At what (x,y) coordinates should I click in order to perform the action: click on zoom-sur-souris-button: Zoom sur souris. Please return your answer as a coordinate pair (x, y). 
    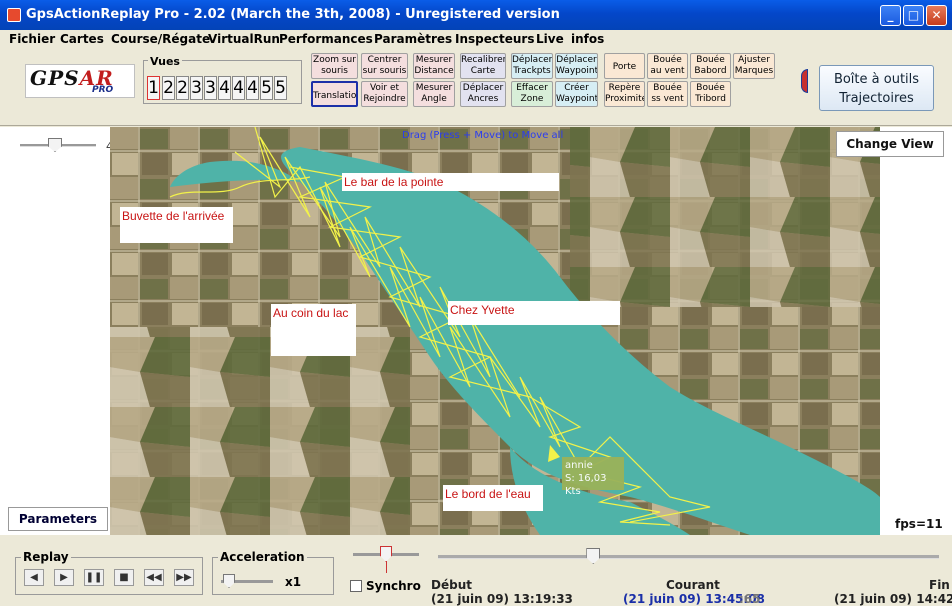
    Looking at the image, I should click on (334, 66).